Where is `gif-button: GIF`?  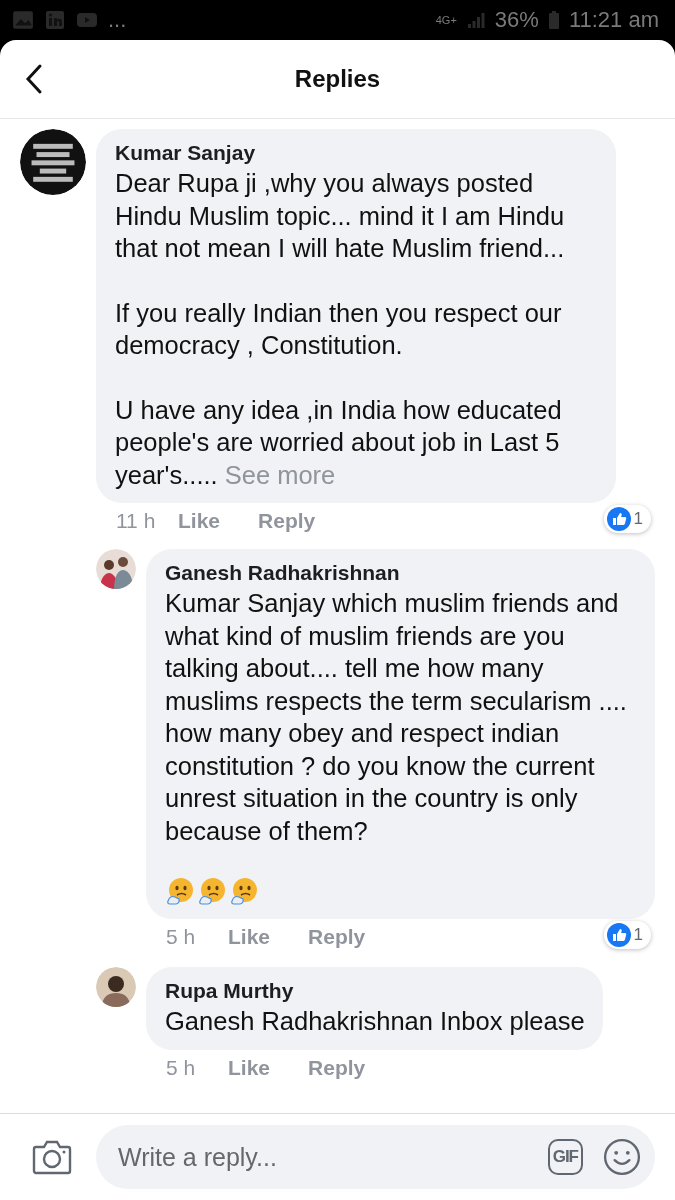 gif-button: GIF is located at coordinates (565, 1157).